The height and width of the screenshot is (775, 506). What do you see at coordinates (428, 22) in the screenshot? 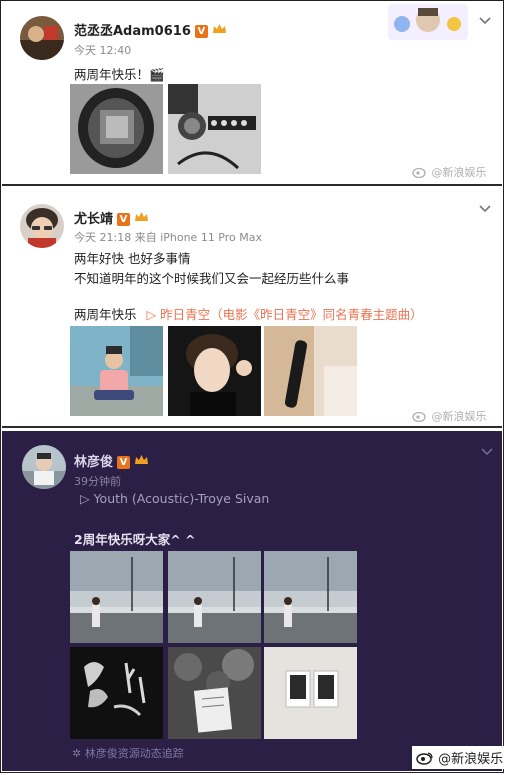
I see `header-sticker-image` at bounding box center [428, 22].